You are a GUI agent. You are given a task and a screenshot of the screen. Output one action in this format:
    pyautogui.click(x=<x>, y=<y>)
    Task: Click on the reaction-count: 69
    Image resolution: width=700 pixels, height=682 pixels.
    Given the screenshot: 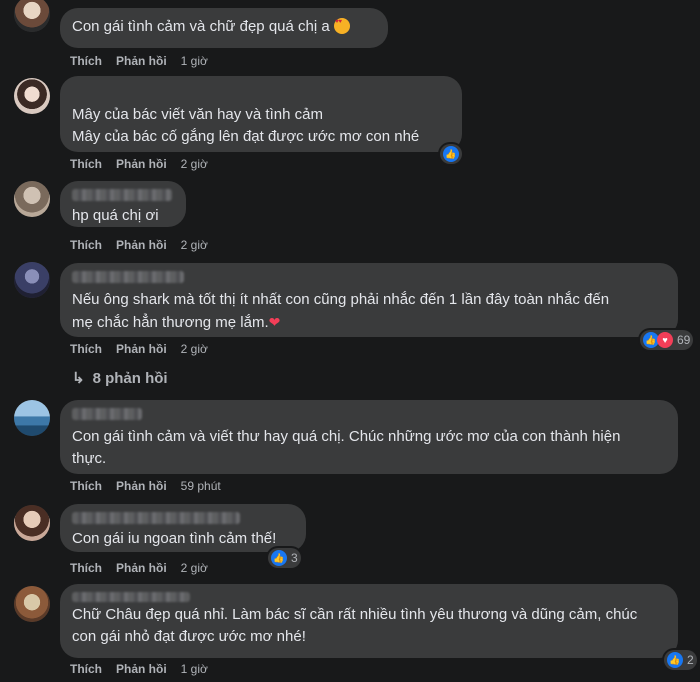 What is the action you would take?
    pyautogui.click(x=684, y=340)
    